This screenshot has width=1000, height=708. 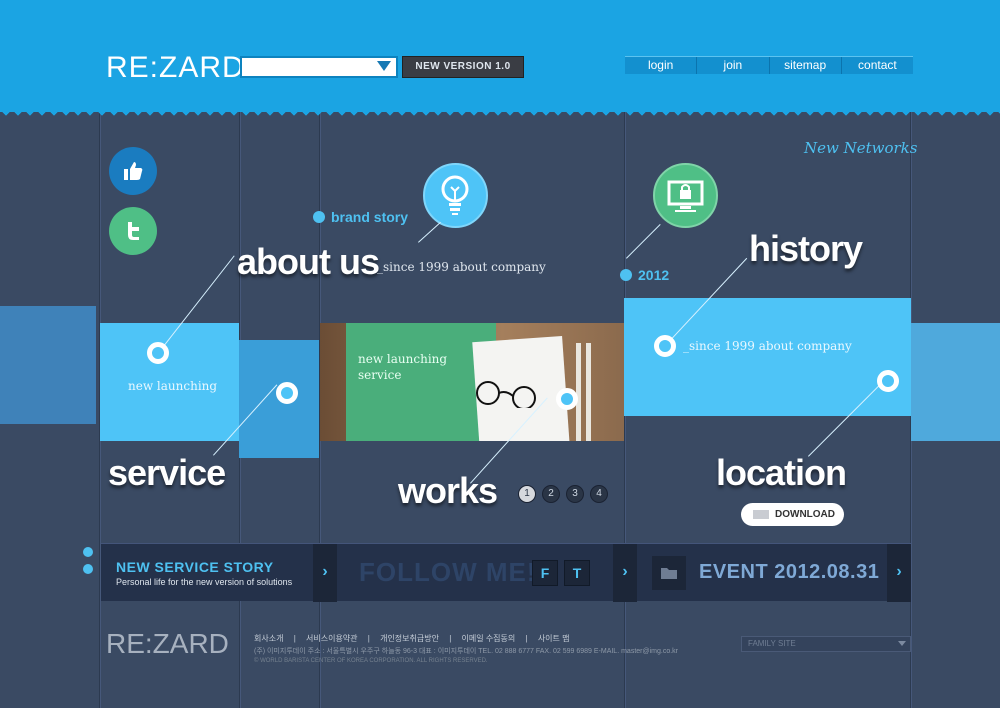 I want to click on photo-caption: new launching service, so click(x=403, y=367).